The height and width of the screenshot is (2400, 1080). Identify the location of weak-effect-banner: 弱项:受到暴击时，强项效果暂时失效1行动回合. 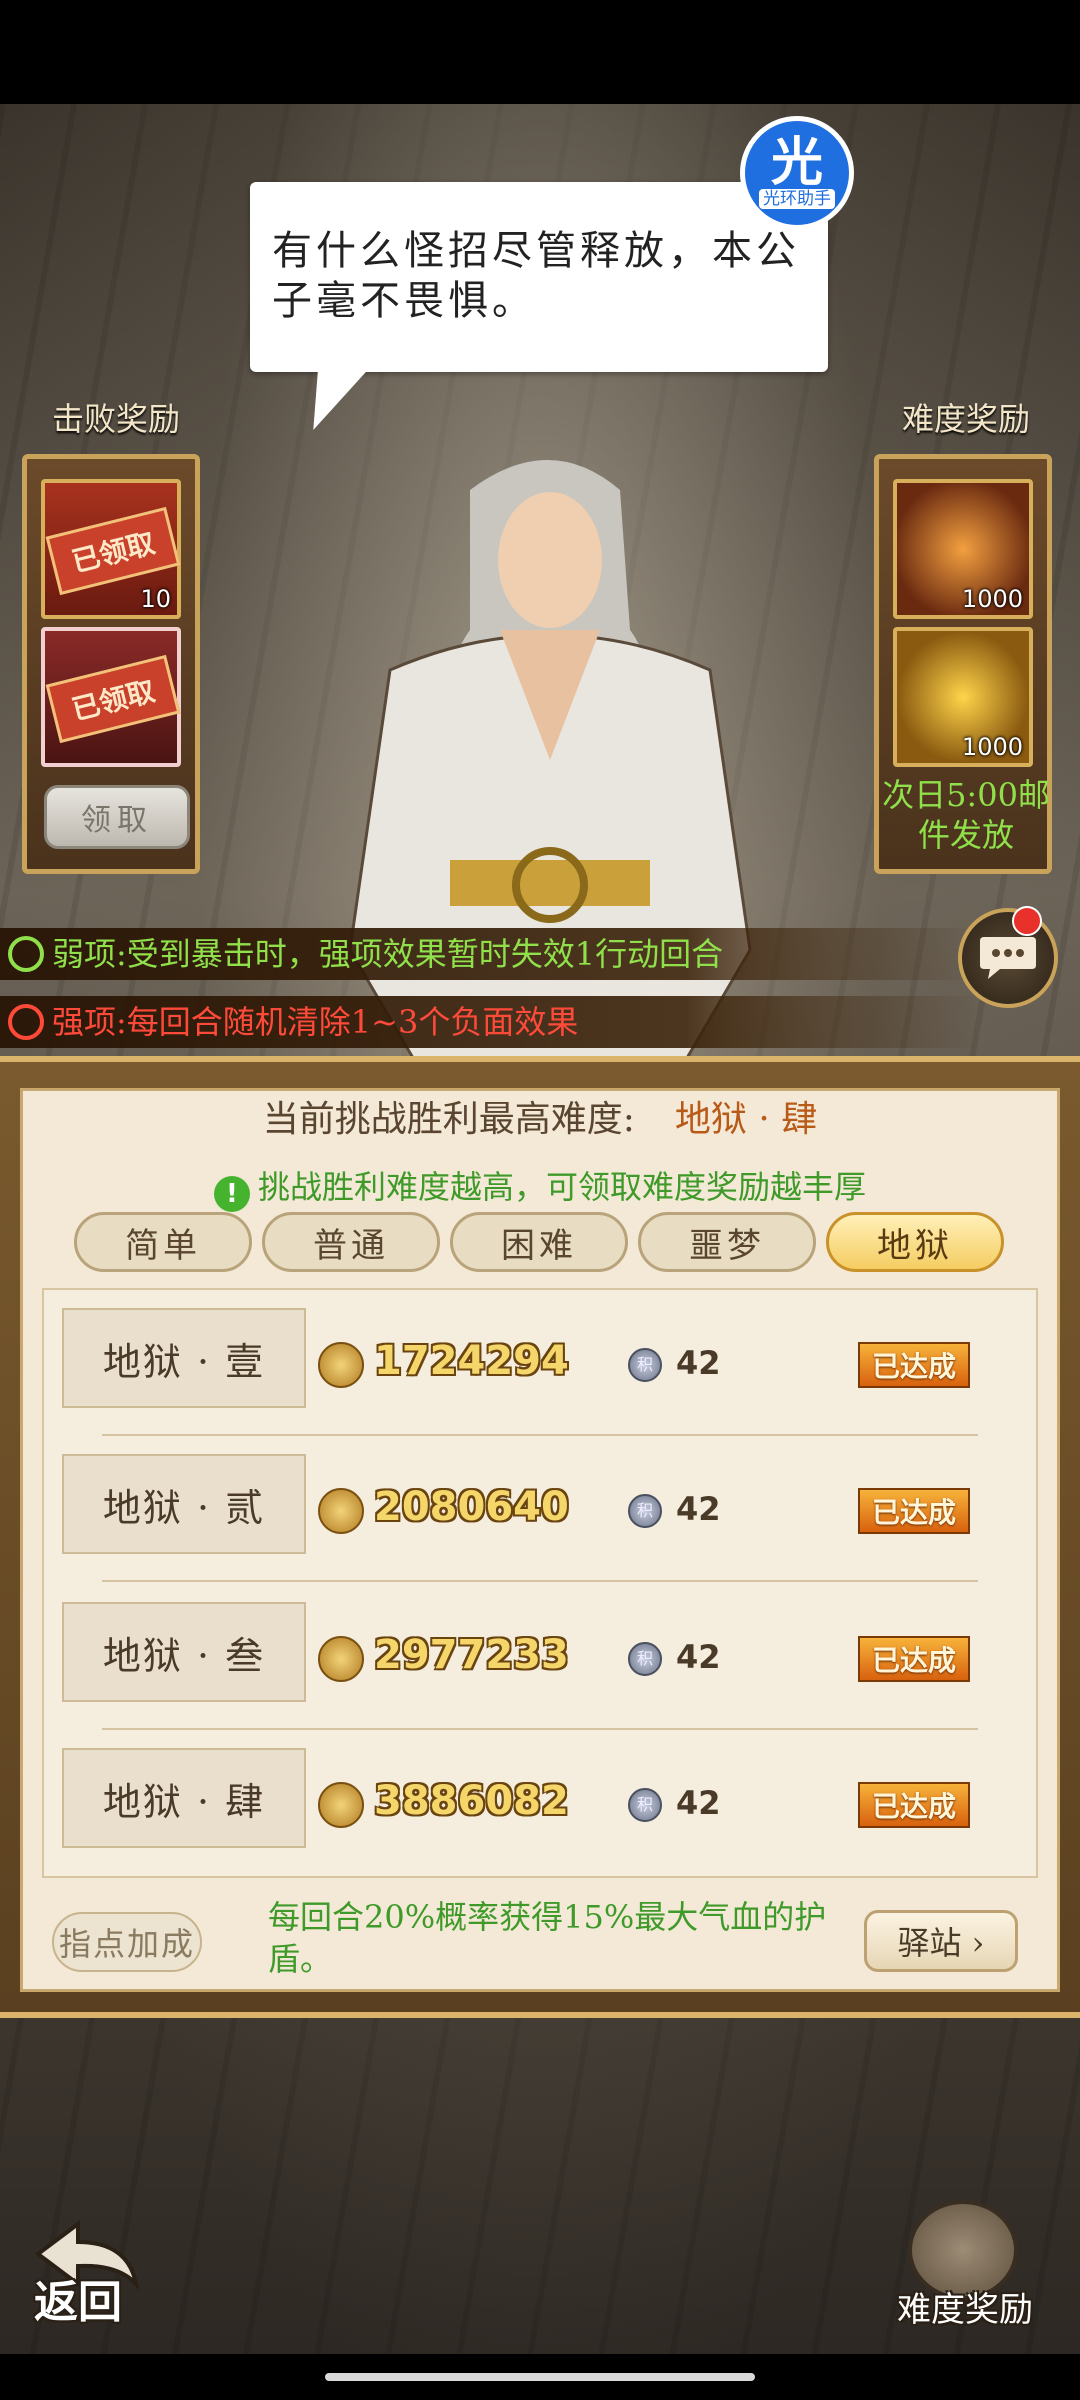
(490, 954).